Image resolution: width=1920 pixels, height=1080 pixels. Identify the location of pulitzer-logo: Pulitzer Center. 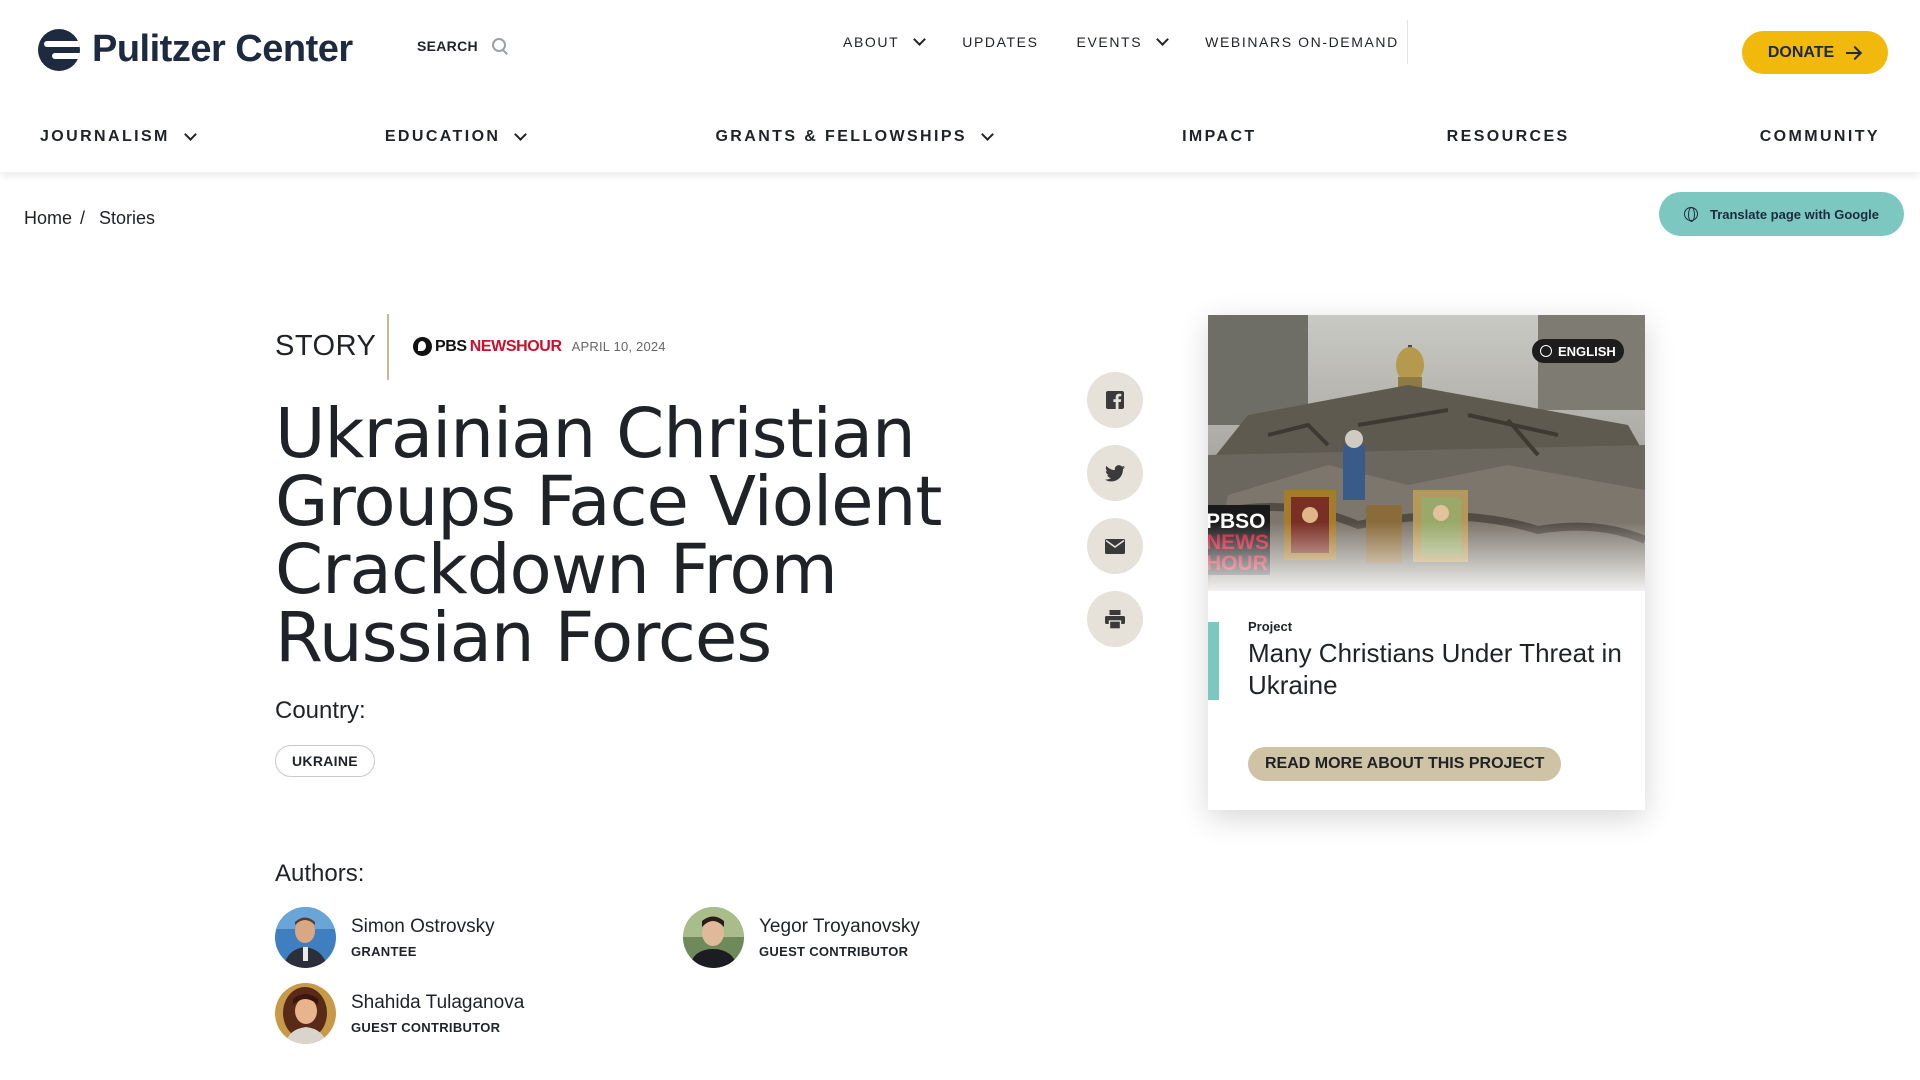
(195, 49).